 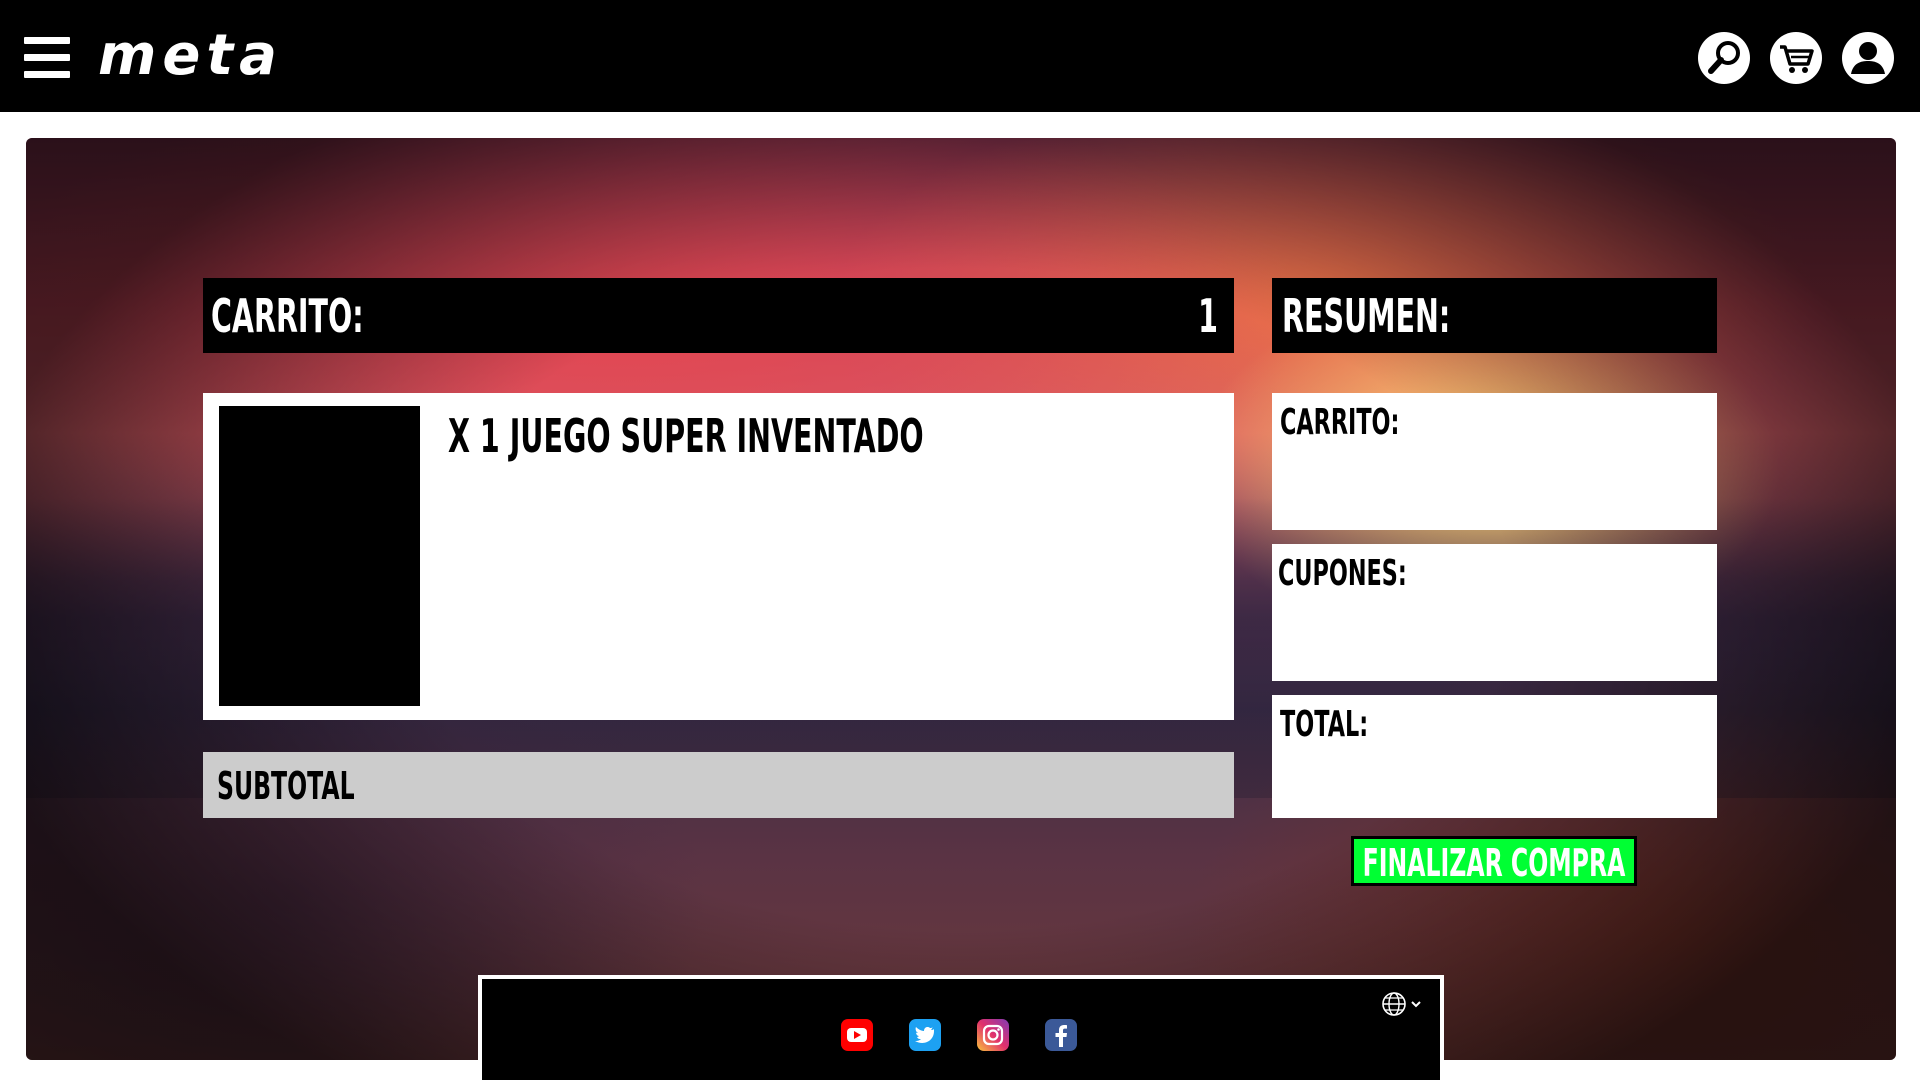 What do you see at coordinates (319, 556) in the screenshot?
I see `item-thumbnail` at bounding box center [319, 556].